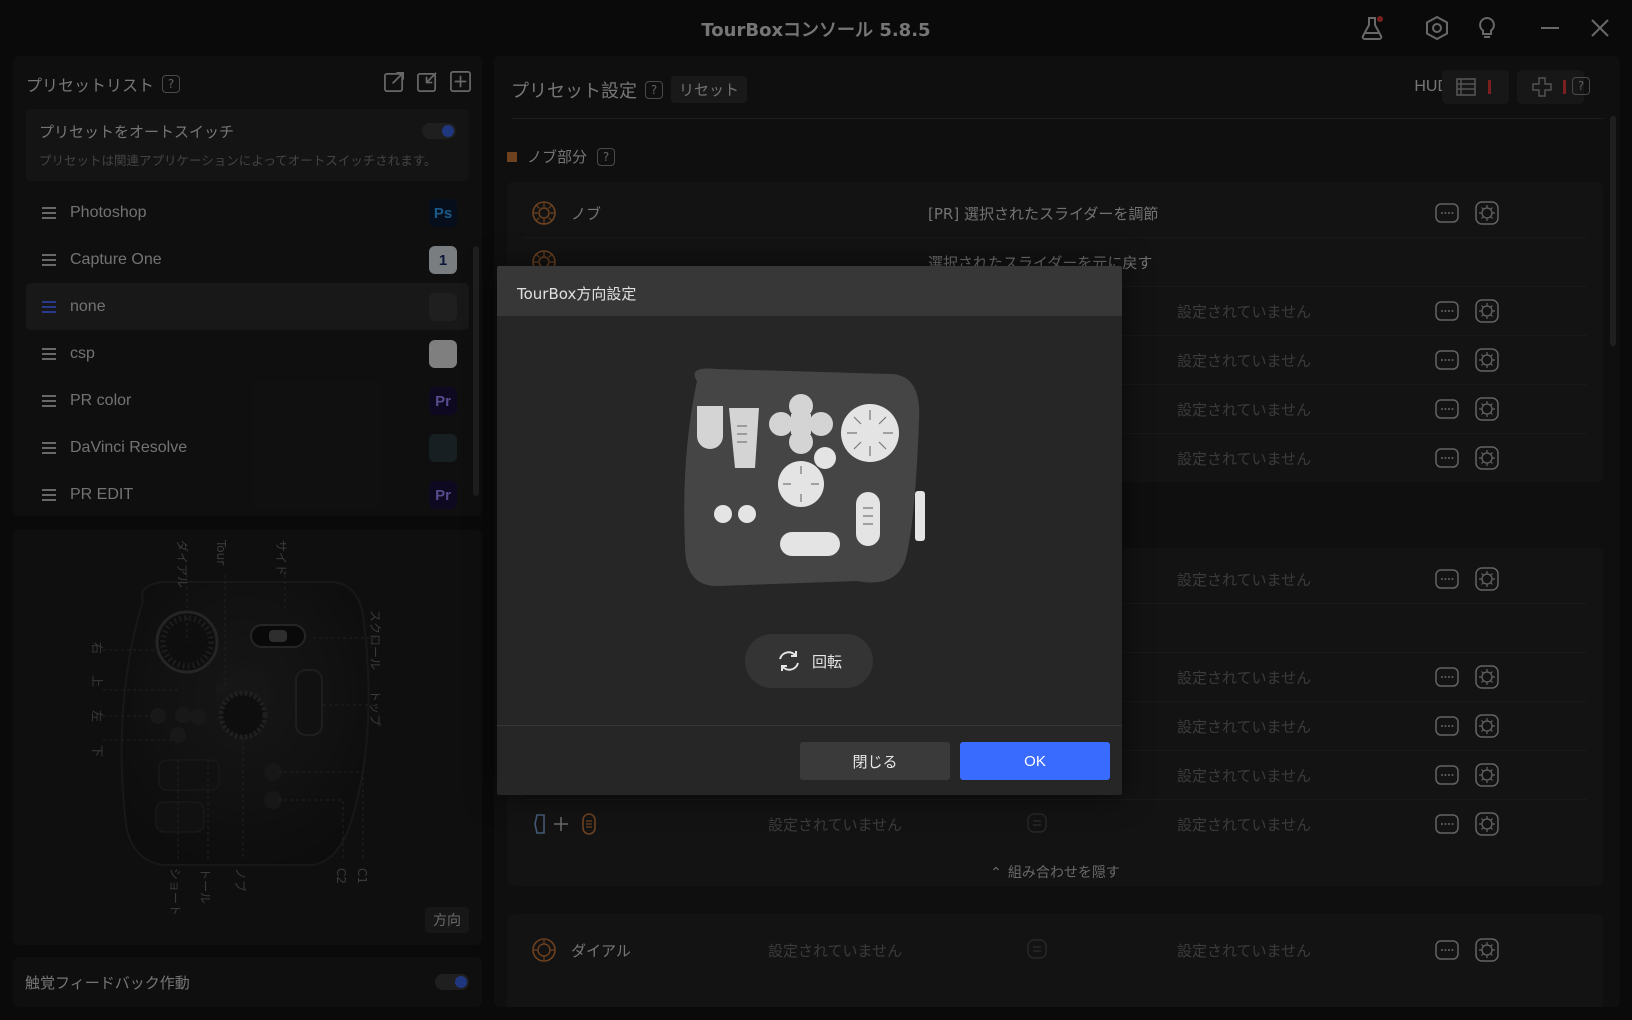 This screenshot has width=1632, height=1020. What do you see at coordinates (875, 761) in the screenshot?
I see `close-button: 閉じる` at bounding box center [875, 761].